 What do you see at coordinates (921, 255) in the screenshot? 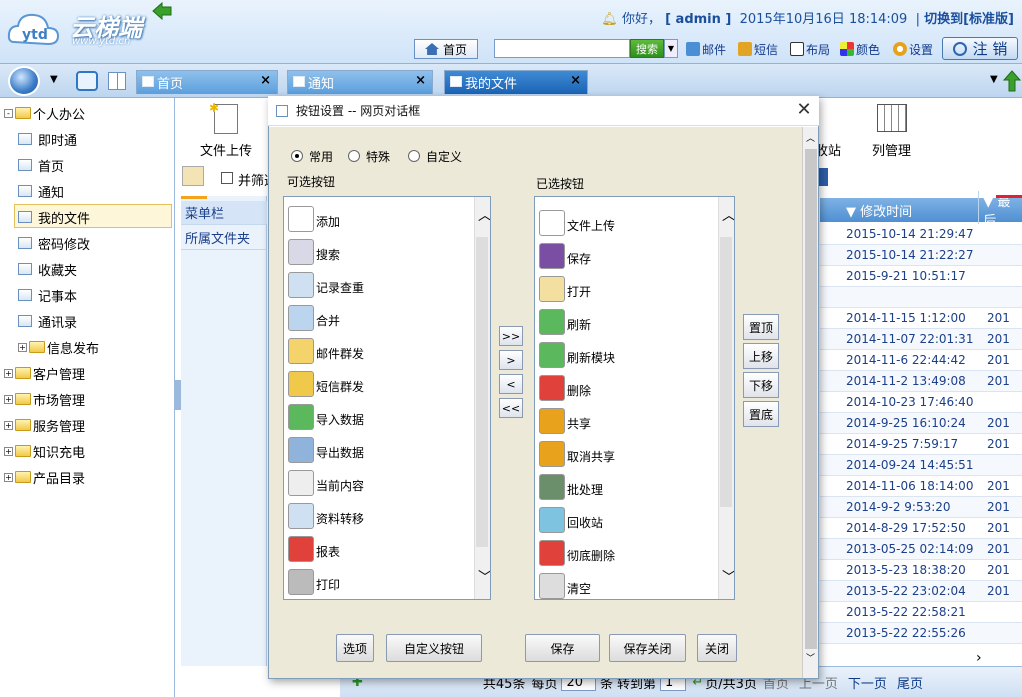
I see `table-row: 2015-10-14 21:22:27` at bounding box center [921, 255].